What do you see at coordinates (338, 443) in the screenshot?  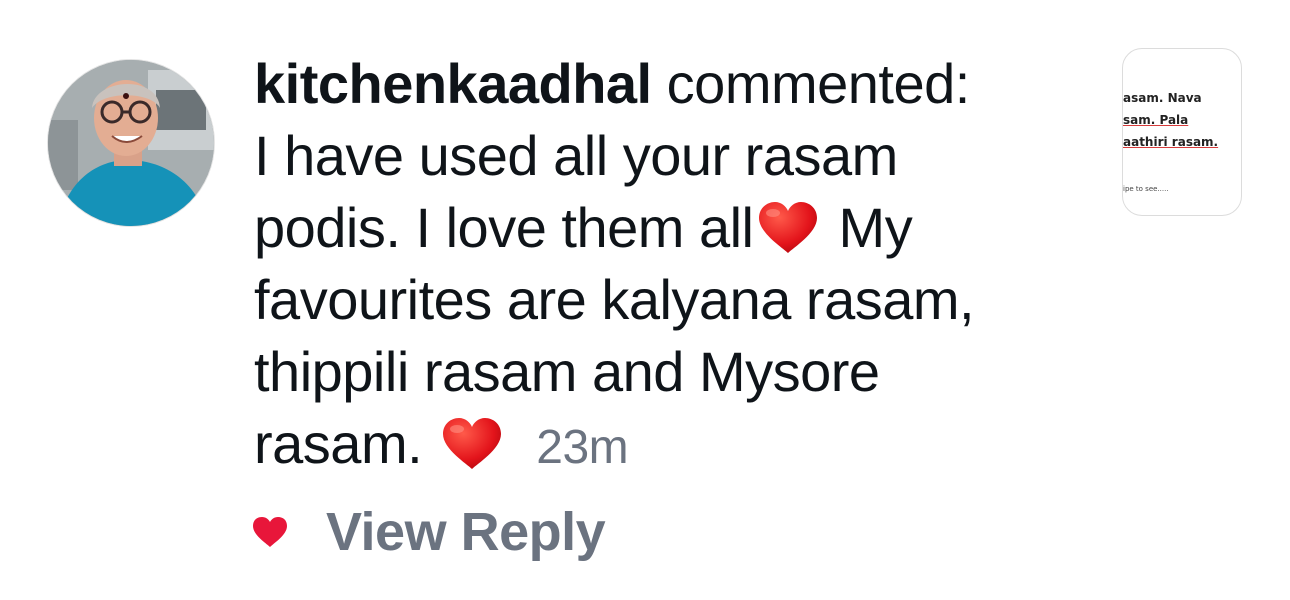 I see `comment-line: rasam.` at bounding box center [338, 443].